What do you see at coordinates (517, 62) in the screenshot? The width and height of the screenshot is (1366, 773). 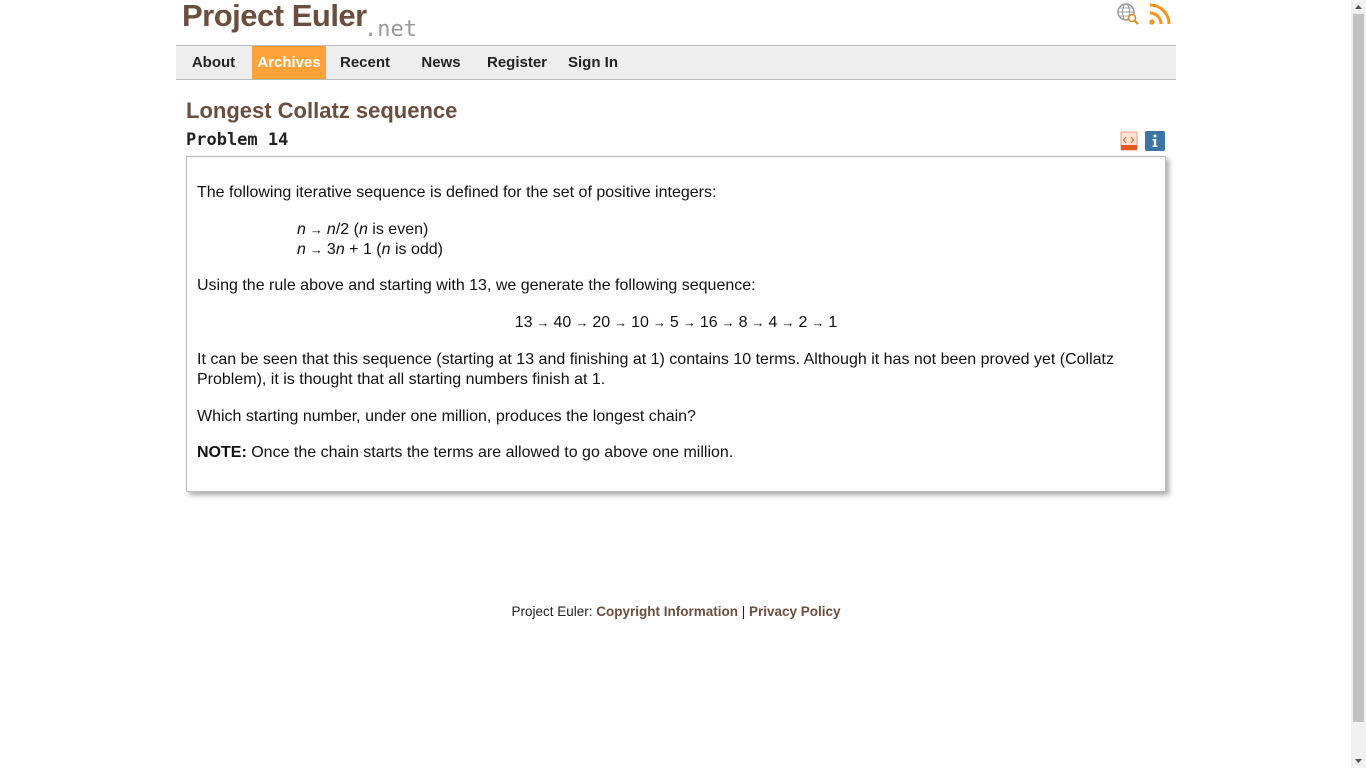 I see `nav-item-register: Register` at bounding box center [517, 62].